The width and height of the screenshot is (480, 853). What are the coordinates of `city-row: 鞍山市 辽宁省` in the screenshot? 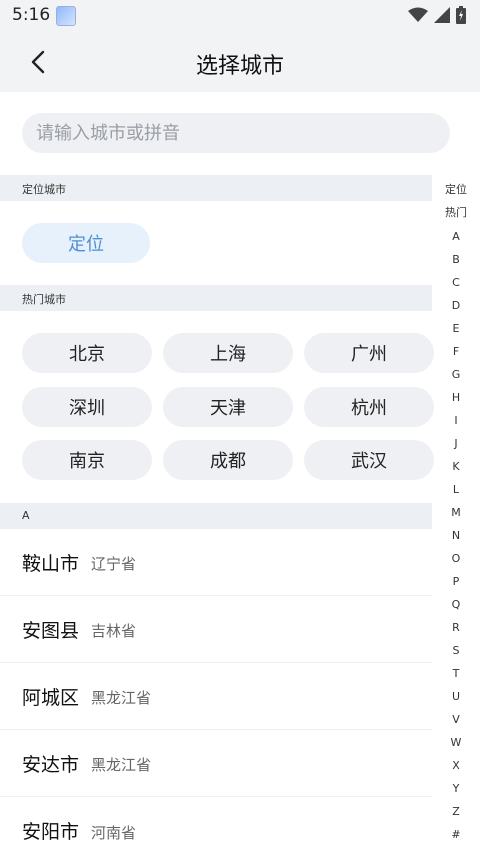 It's located at (216, 562).